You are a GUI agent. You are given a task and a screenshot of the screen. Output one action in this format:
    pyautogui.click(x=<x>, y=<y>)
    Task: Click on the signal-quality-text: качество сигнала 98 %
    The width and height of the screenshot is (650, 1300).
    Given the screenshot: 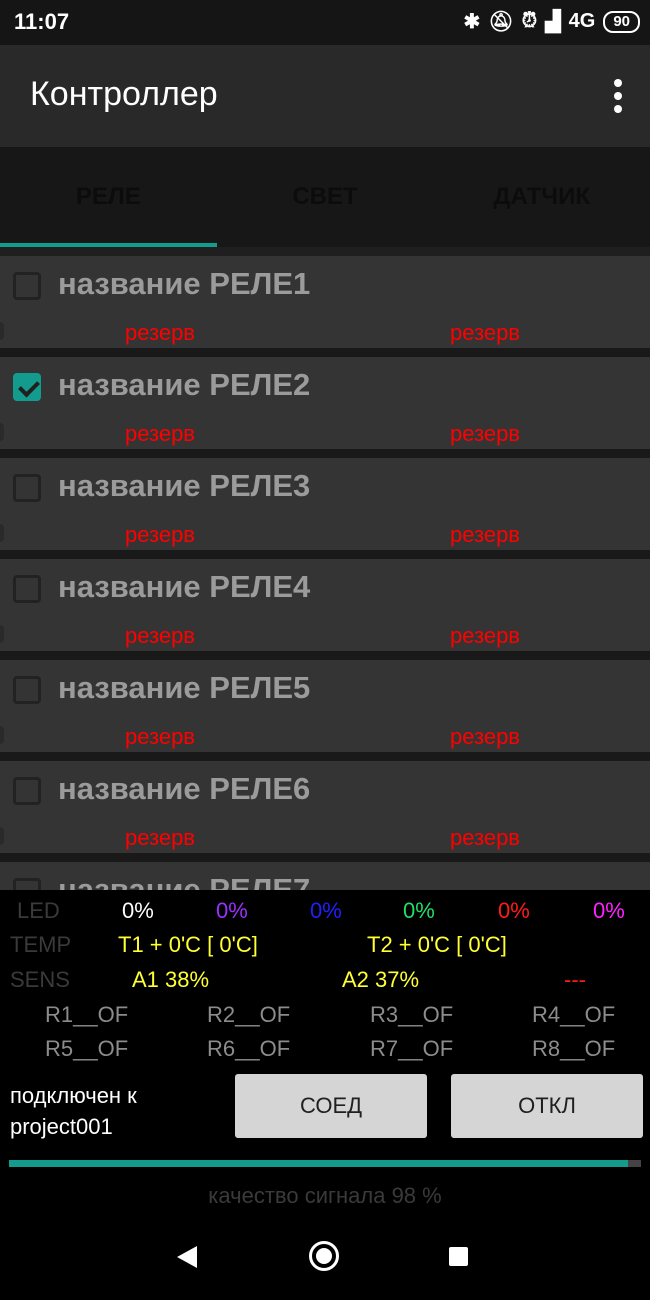 What is the action you would take?
    pyautogui.click(x=325, y=1195)
    